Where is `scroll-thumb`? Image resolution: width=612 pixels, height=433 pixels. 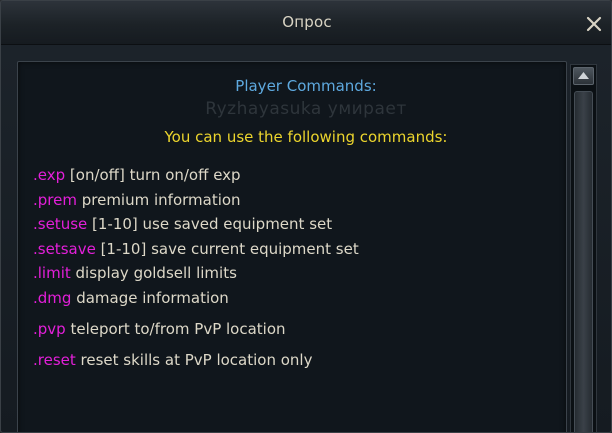 scroll-thumb is located at coordinates (583, 261).